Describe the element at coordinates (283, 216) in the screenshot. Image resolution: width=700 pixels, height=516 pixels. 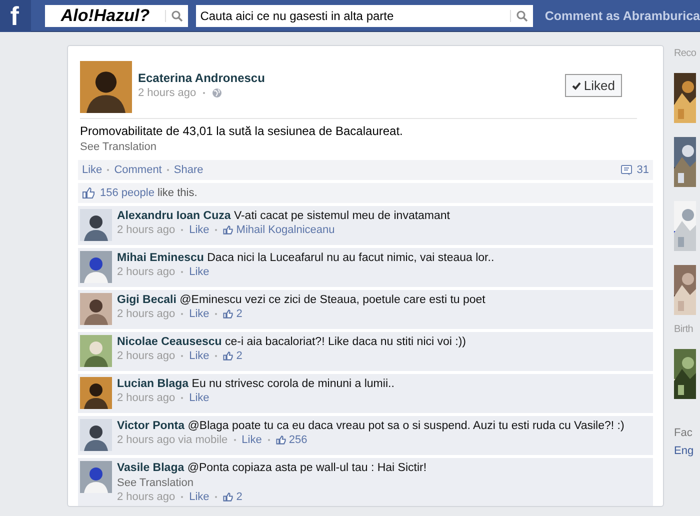
I see `comment-text: Alexandru Ioan Cuza V-ati cacat pe sistemul meu de invatamant` at that location.